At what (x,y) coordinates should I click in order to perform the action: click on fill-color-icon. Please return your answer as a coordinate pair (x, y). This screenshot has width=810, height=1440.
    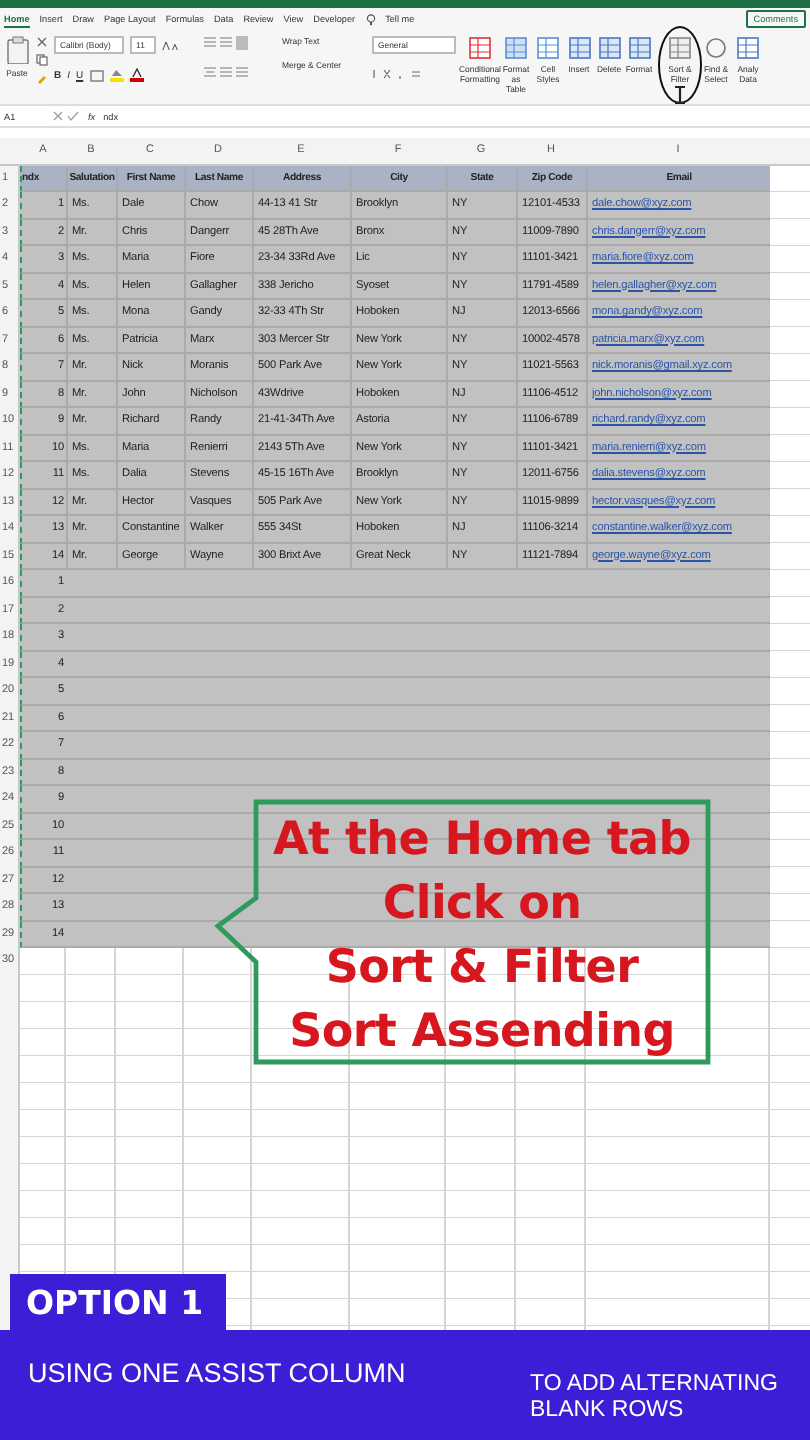
    Looking at the image, I should click on (116, 75).